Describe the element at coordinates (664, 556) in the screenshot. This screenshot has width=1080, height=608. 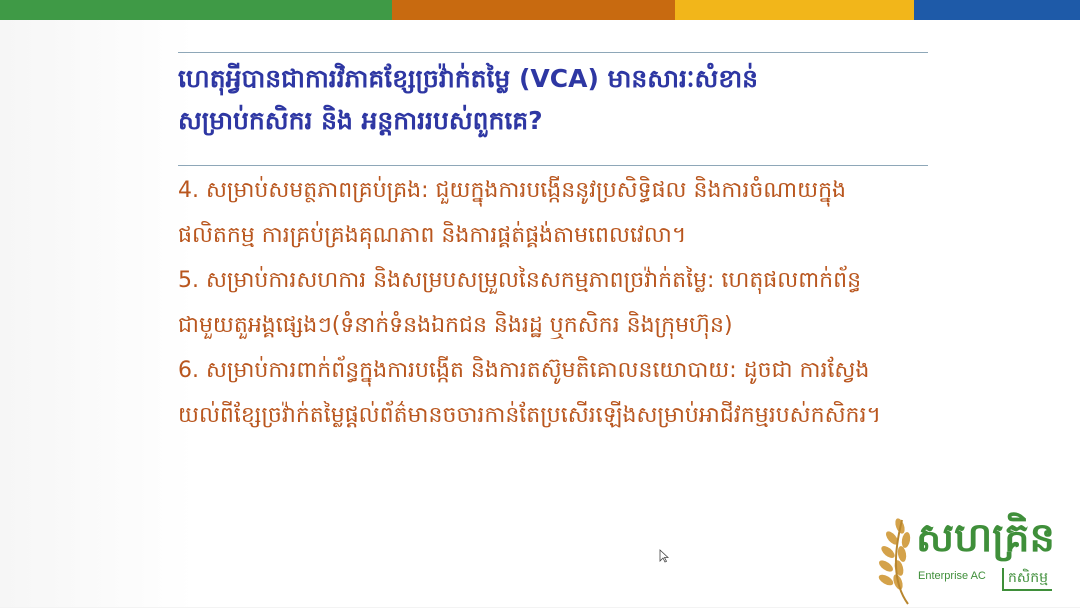
I see `mouse-pointer-icon` at that location.